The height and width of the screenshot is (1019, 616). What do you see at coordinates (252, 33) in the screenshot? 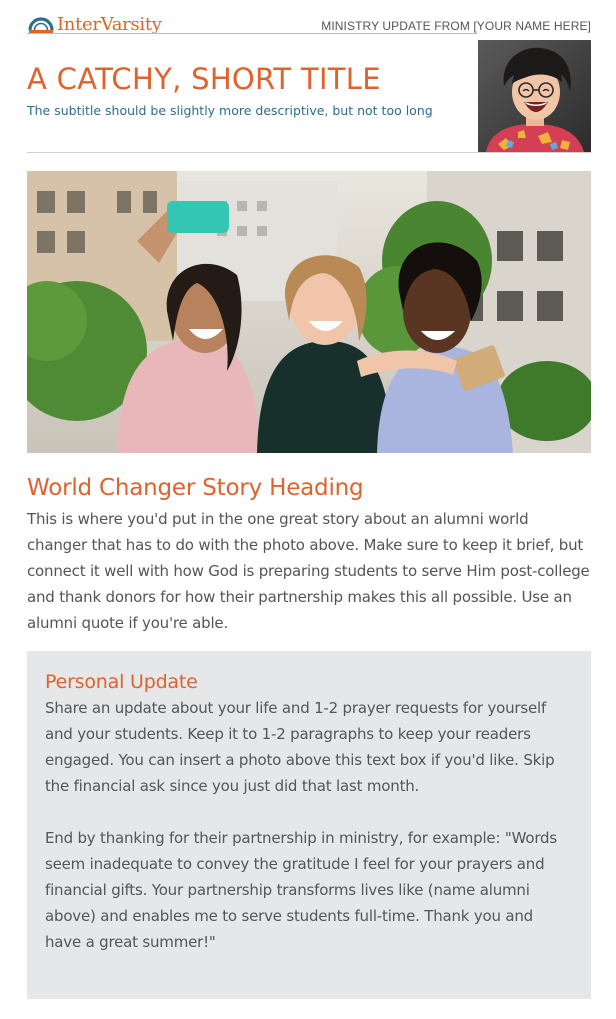
I see `header-rule` at bounding box center [252, 33].